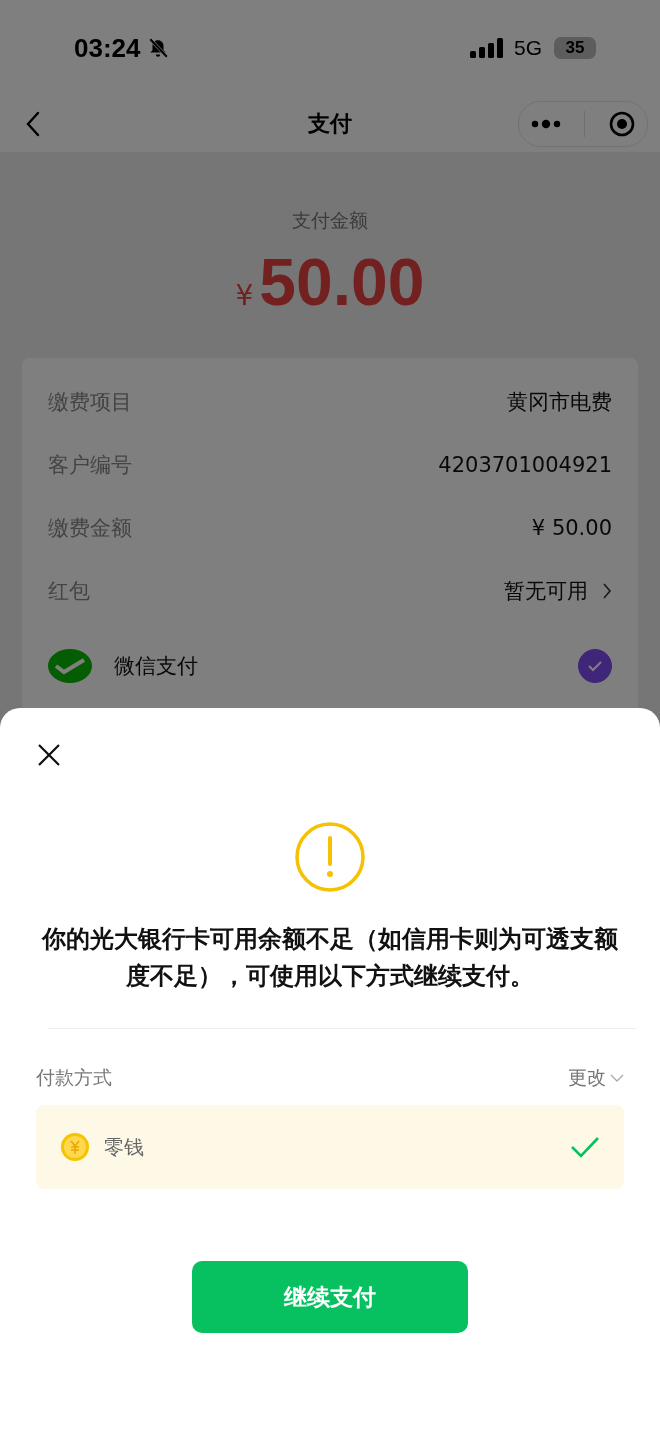  What do you see at coordinates (70, 666) in the screenshot?
I see `wechat-pay-icon` at bounding box center [70, 666].